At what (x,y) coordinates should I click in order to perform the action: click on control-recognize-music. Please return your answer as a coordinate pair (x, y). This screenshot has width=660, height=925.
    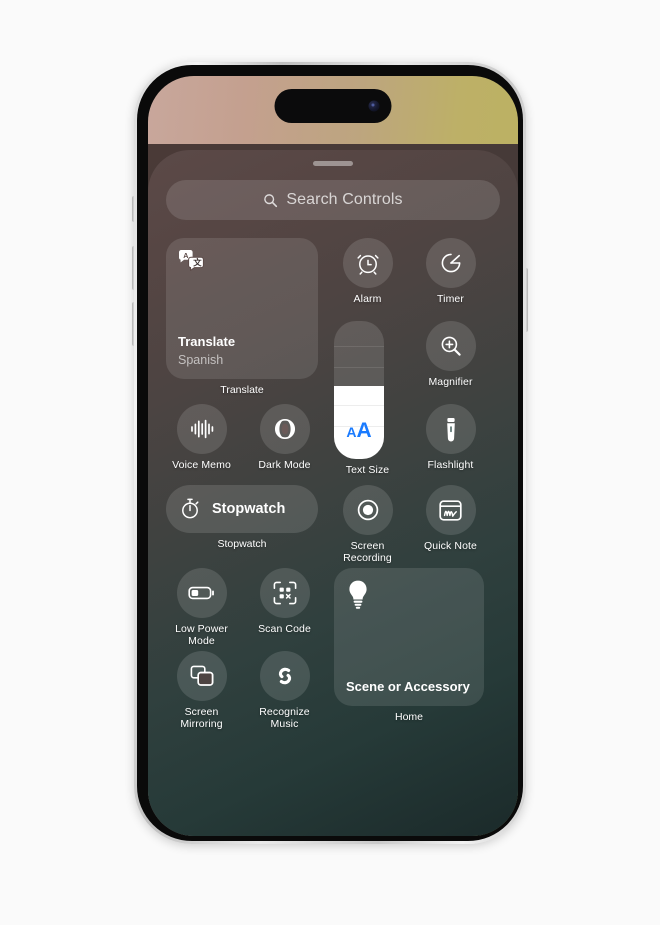
    Looking at the image, I should click on (284, 676).